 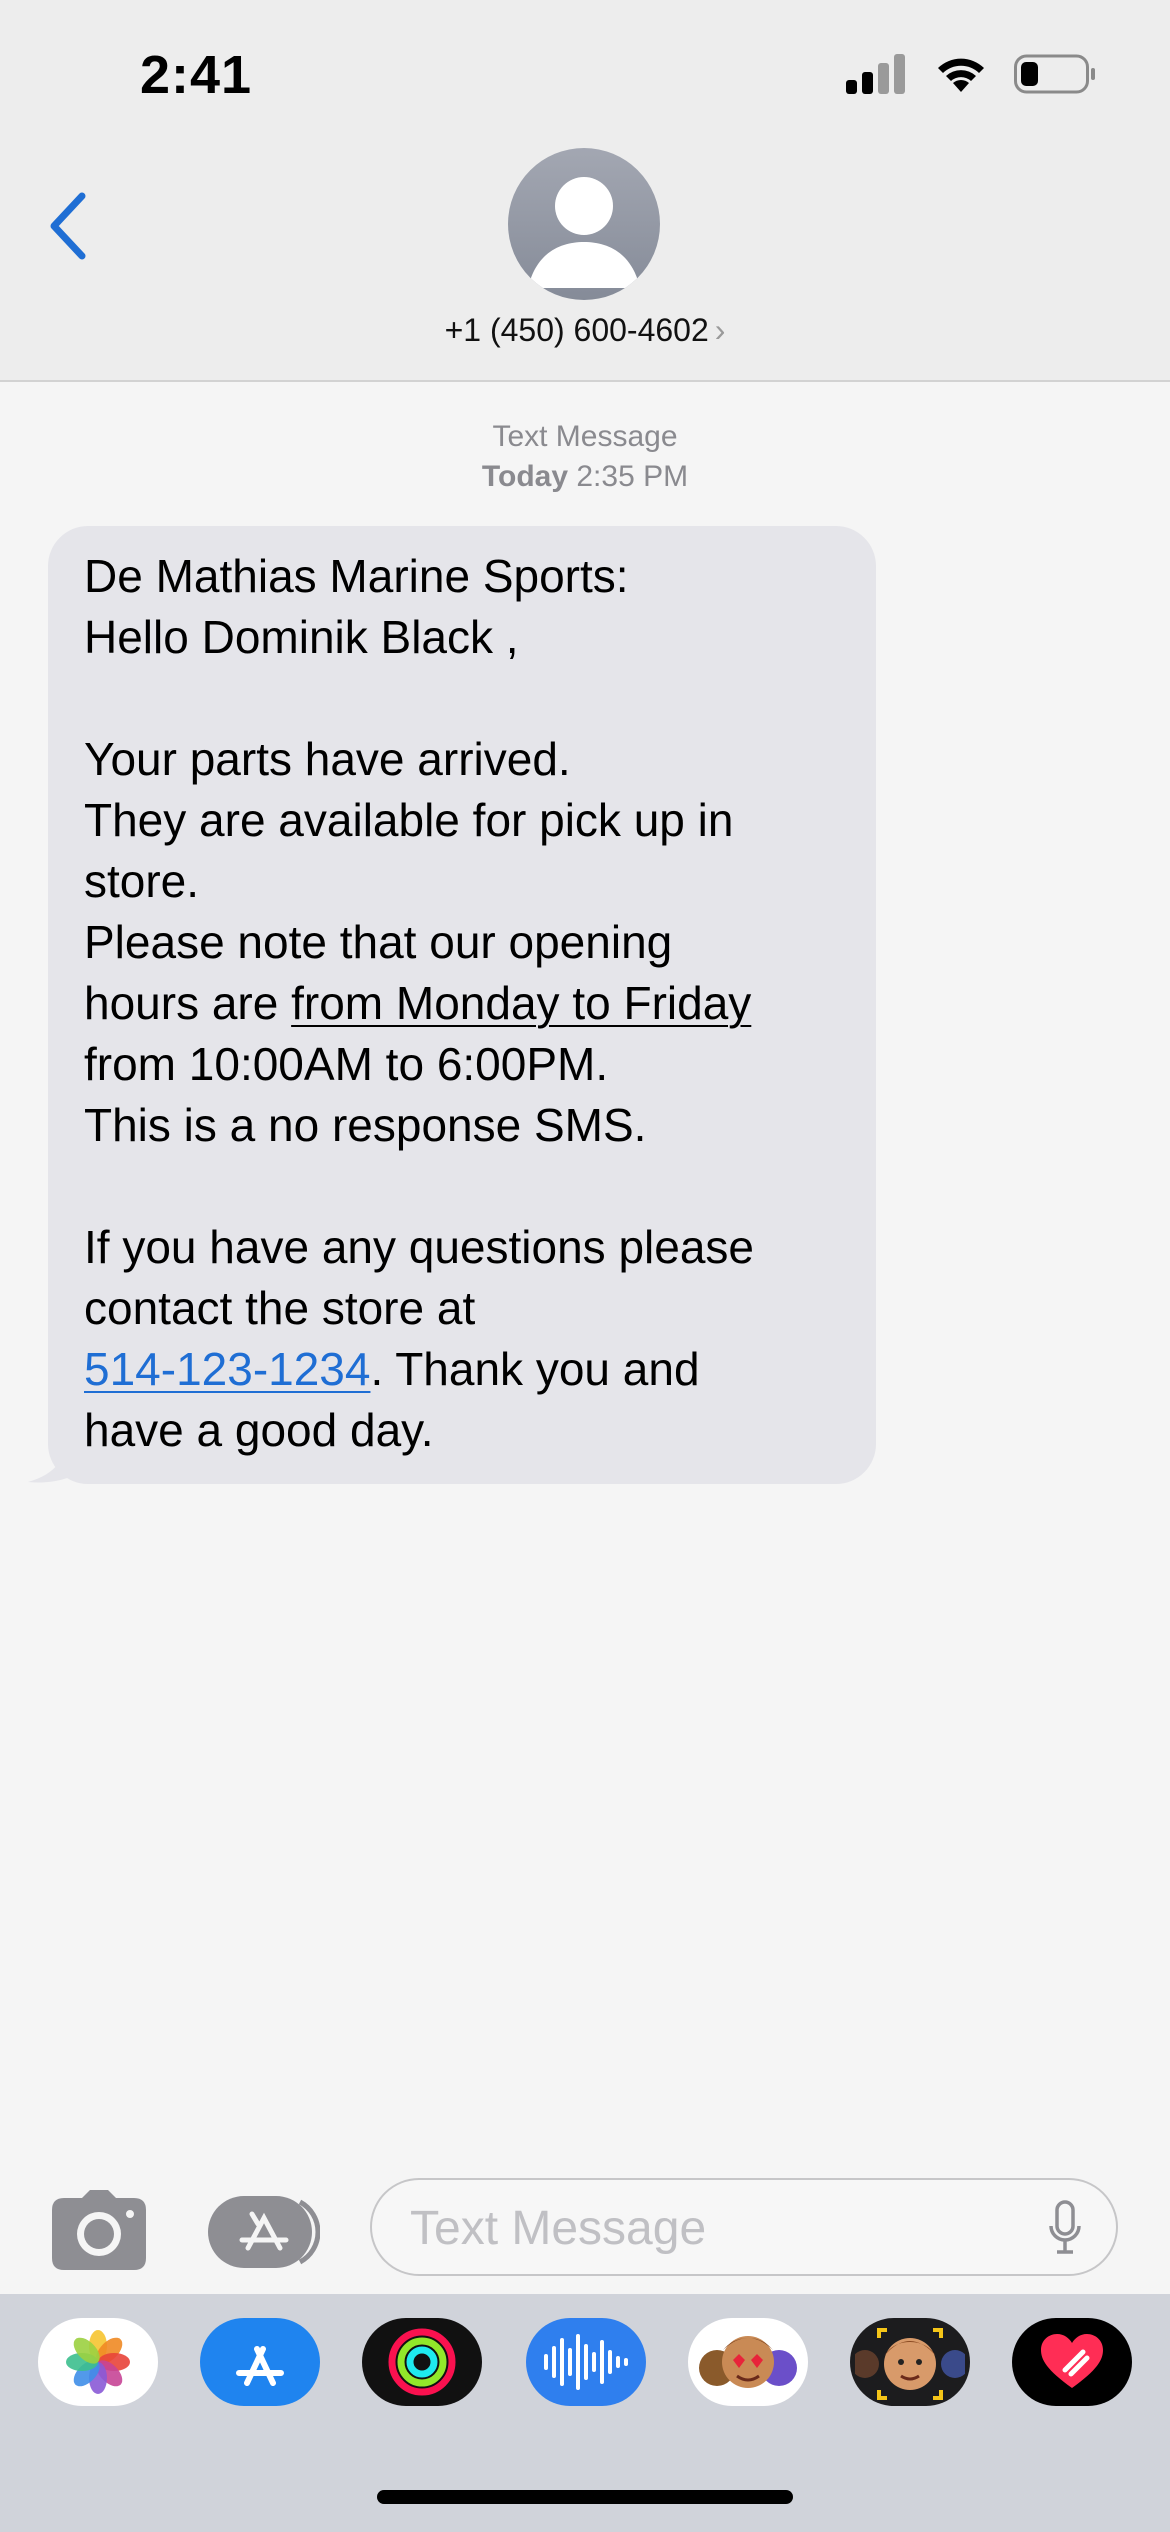 I want to click on photos-app-button, so click(x=98, y=2362).